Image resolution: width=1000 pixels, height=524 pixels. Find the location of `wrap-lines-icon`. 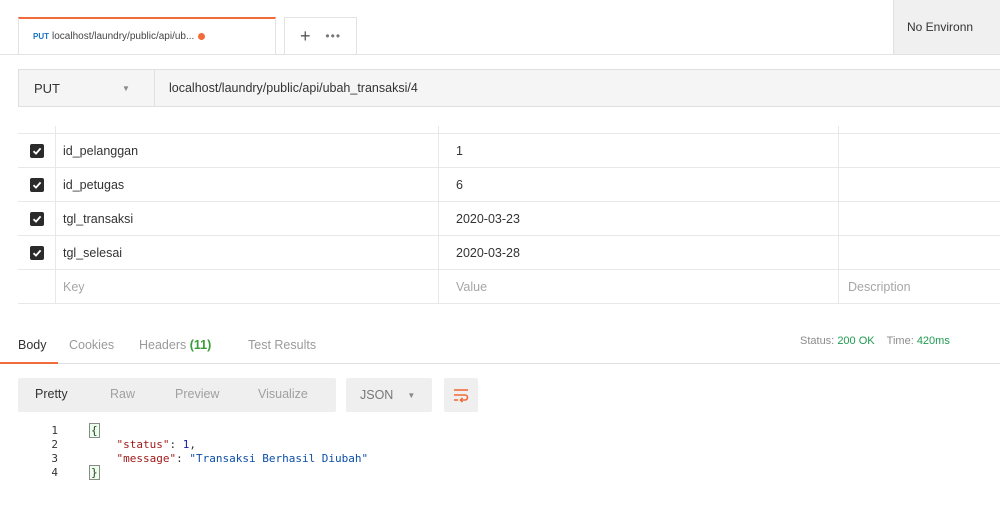

wrap-lines-icon is located at coordinates (461, 396).